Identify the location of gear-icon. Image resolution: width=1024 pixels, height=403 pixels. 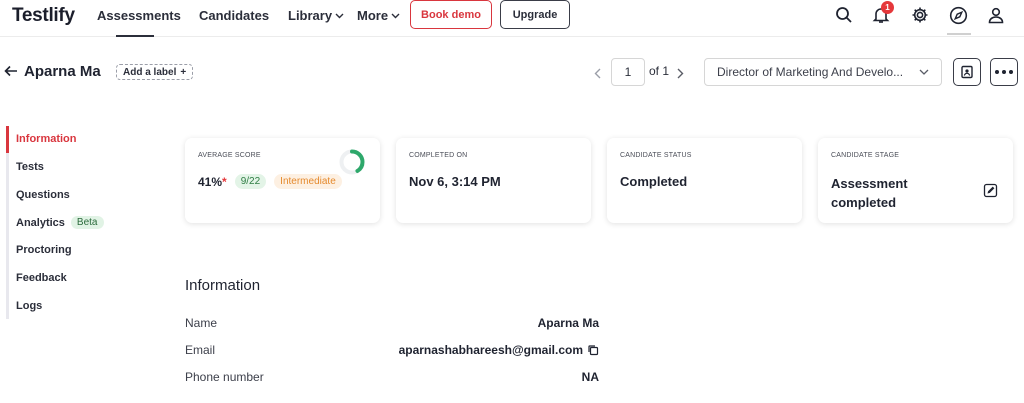
(920, 15).